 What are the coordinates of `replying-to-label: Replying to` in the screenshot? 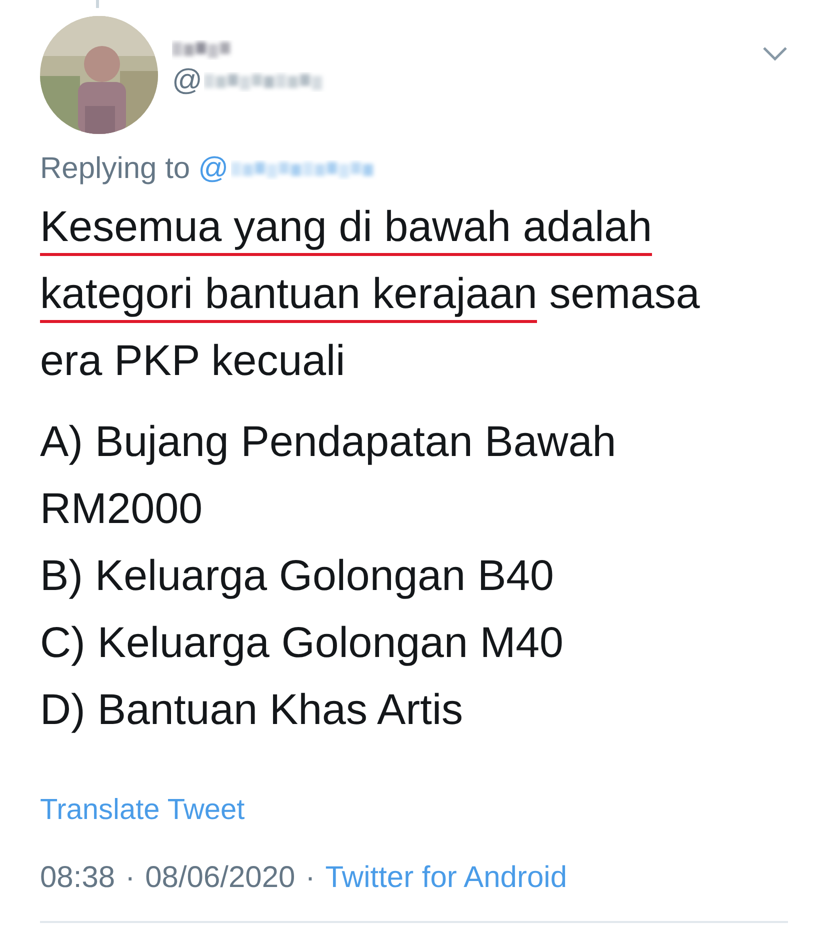 It's located at (115, 169).